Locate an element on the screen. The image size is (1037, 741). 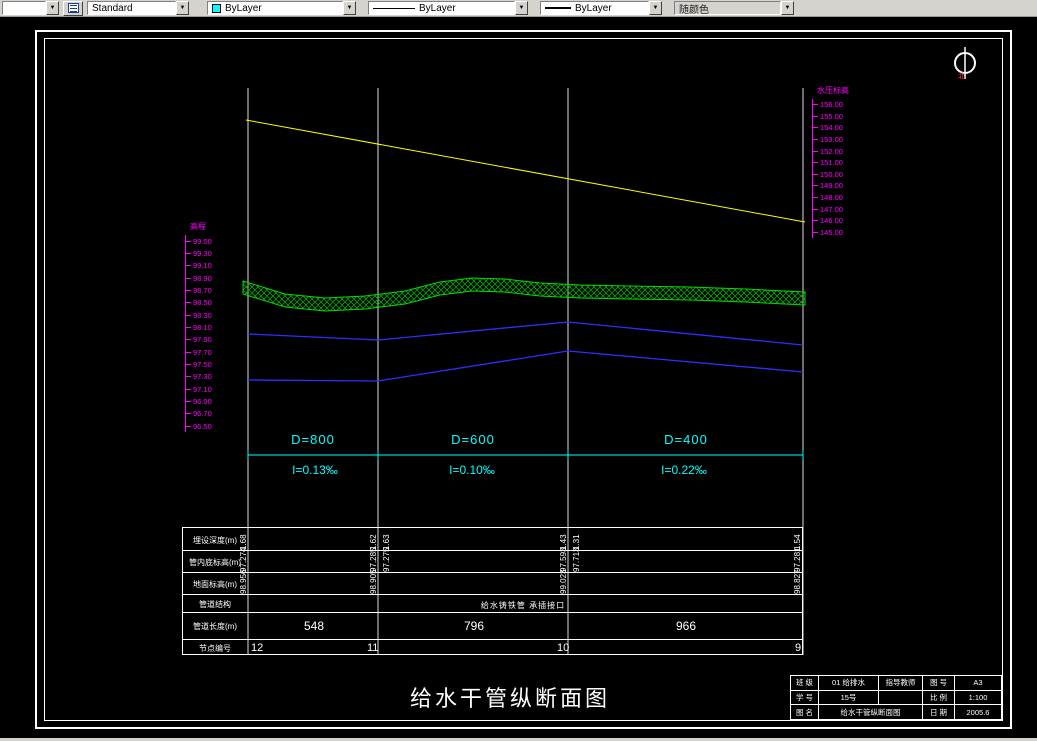
node-number: 9 is located at coordinates (798, 648).